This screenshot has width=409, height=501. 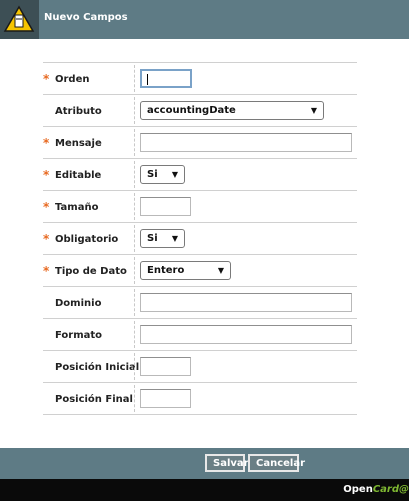 What do you see at coordinates (166, 78) in the screenshot?
I see `orden-input` at bounding box center [166, 78].